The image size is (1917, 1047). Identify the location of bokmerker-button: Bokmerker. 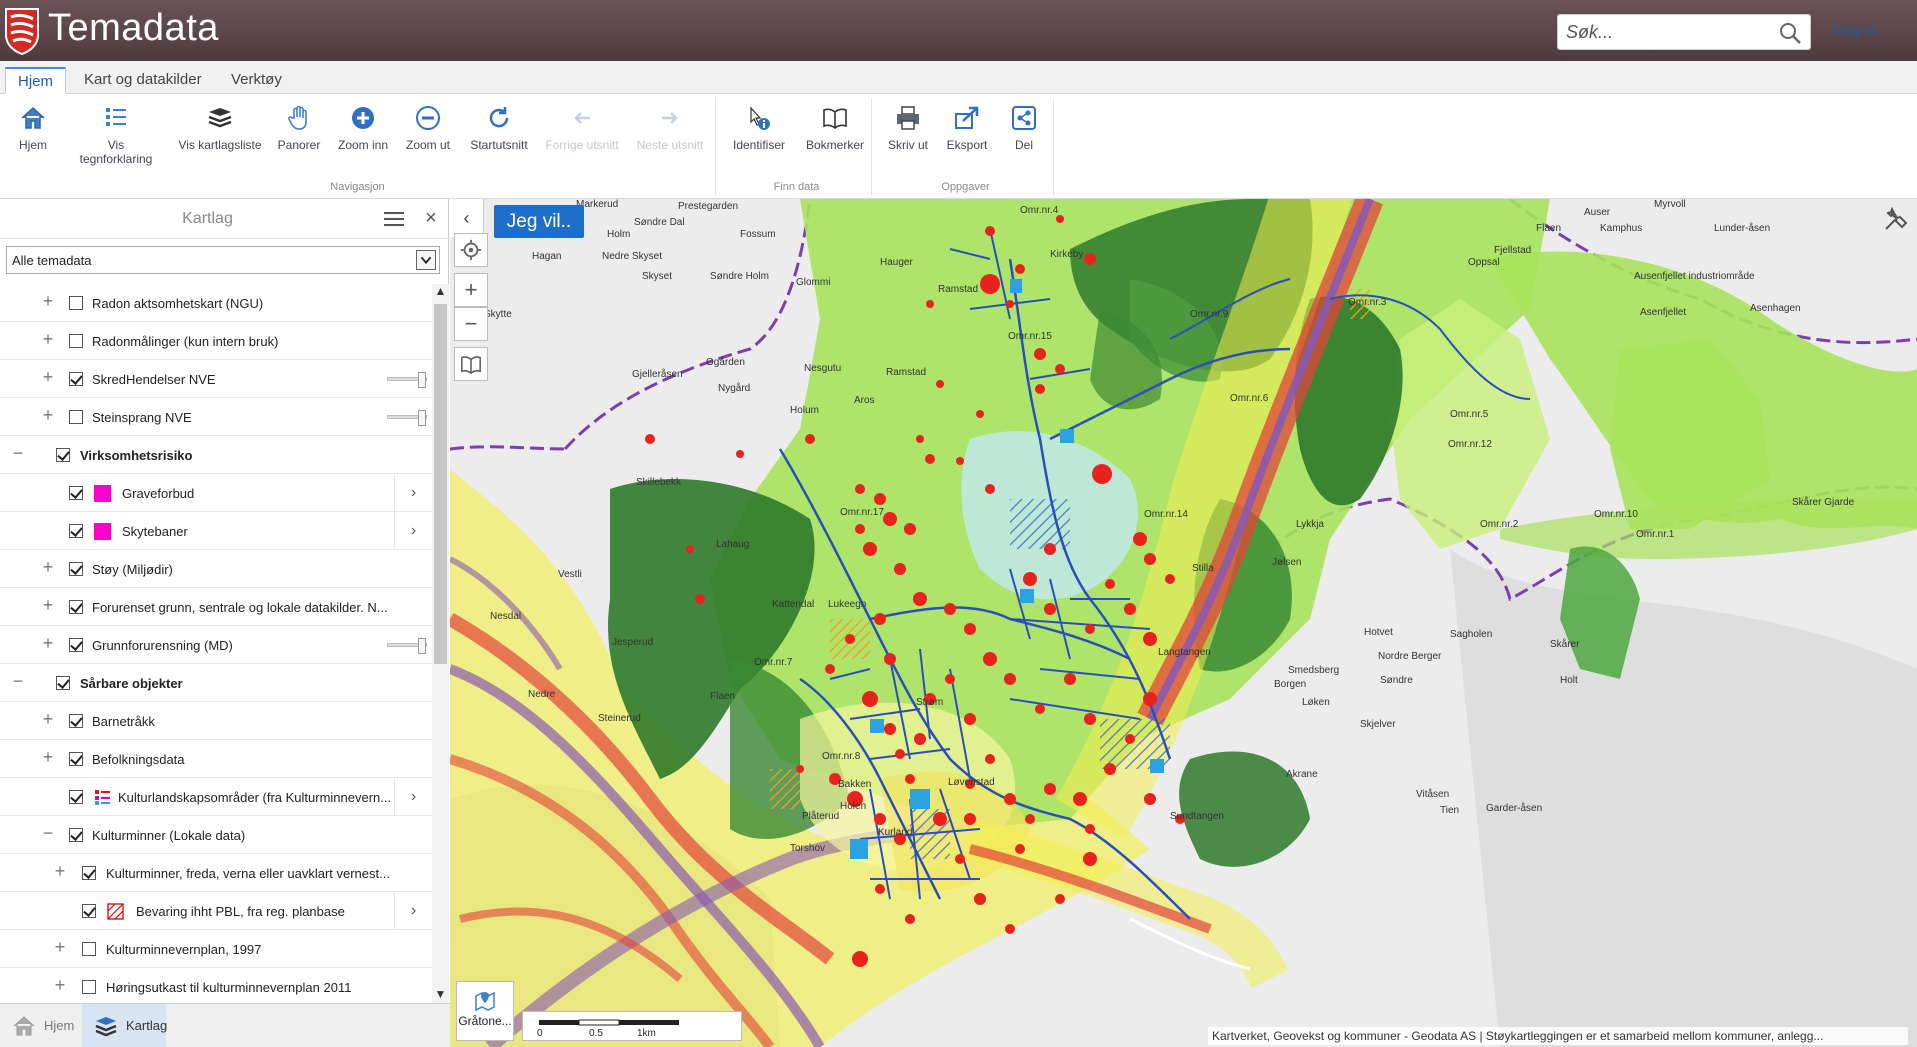
(835, 128).